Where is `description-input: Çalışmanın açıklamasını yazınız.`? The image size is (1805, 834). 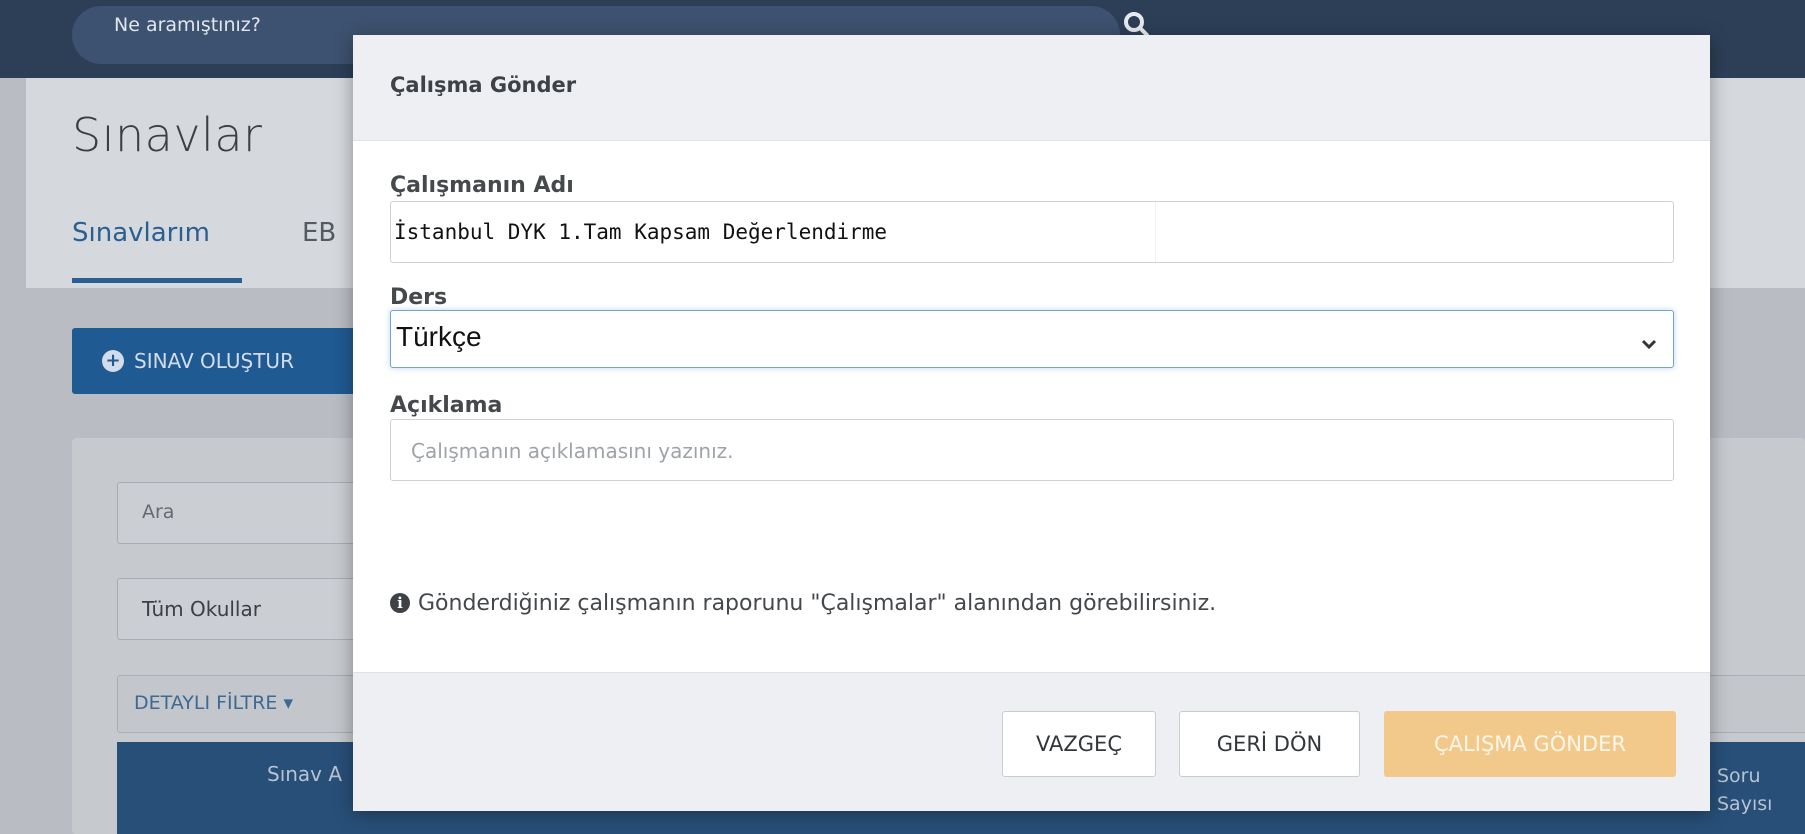
description-input: Çalışmanın açıklamasını yazınız. is located at coordinates (1032, 450).